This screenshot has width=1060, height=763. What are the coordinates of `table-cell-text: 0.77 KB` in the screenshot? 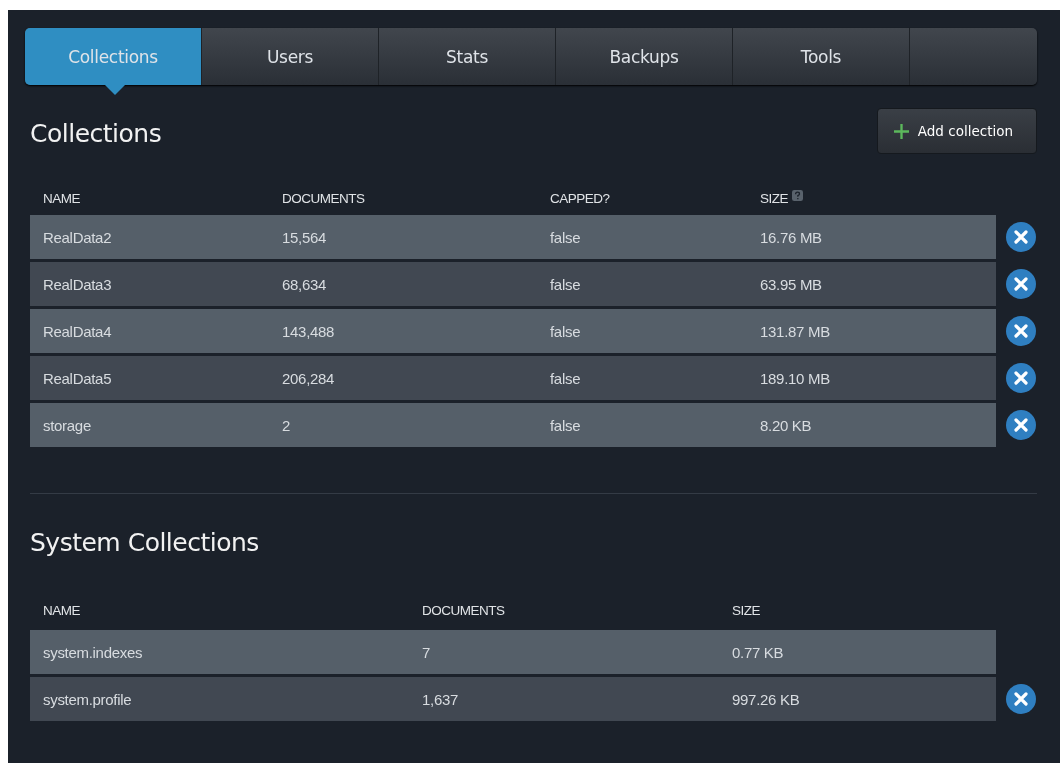 It's located at (758, 652).